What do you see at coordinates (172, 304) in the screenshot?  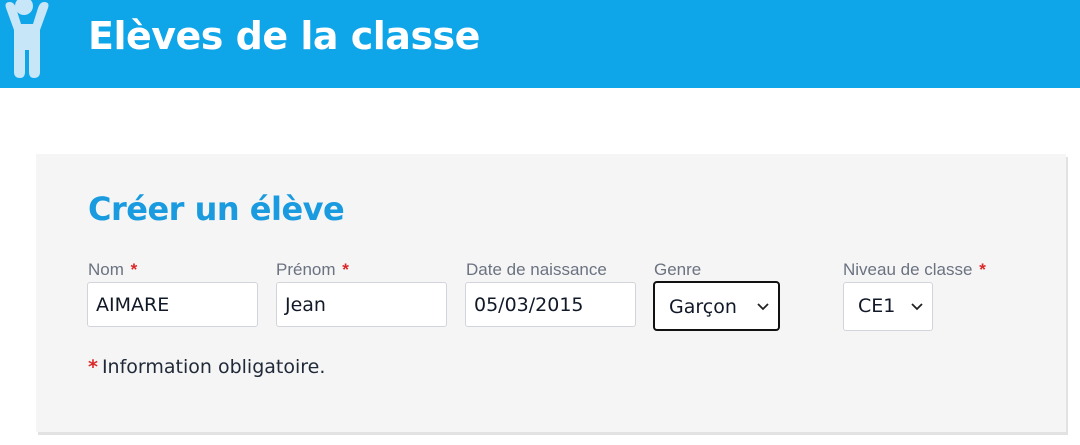 I see `nom-input: AIMARE` at bounding box center [172, 304].